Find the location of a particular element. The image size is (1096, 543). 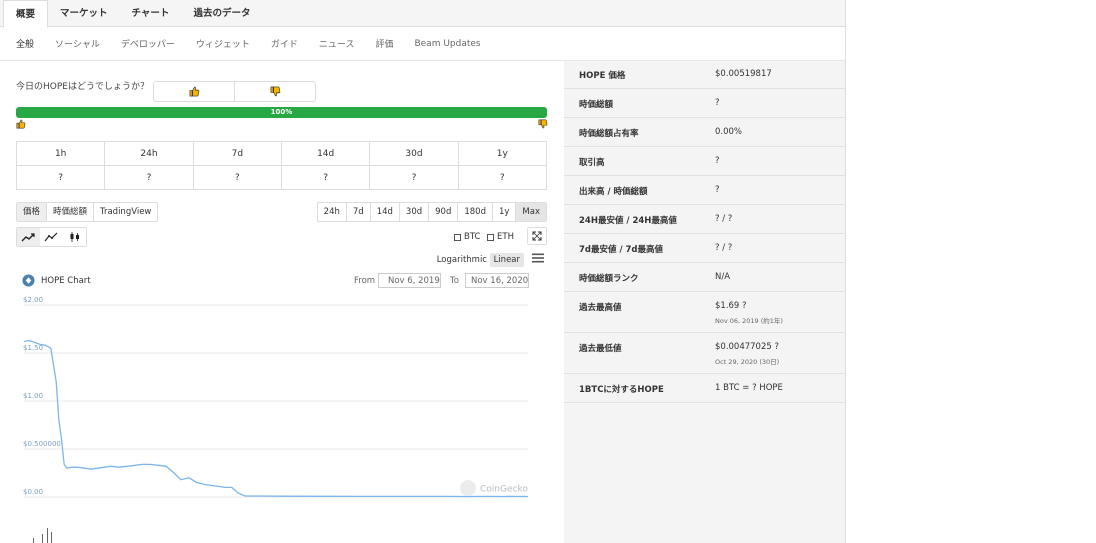

stat-row-all-time-high: 過去最高値 $1.69 ? Nov 06, 2019 (約1年) is located at coordinates (704, 312).